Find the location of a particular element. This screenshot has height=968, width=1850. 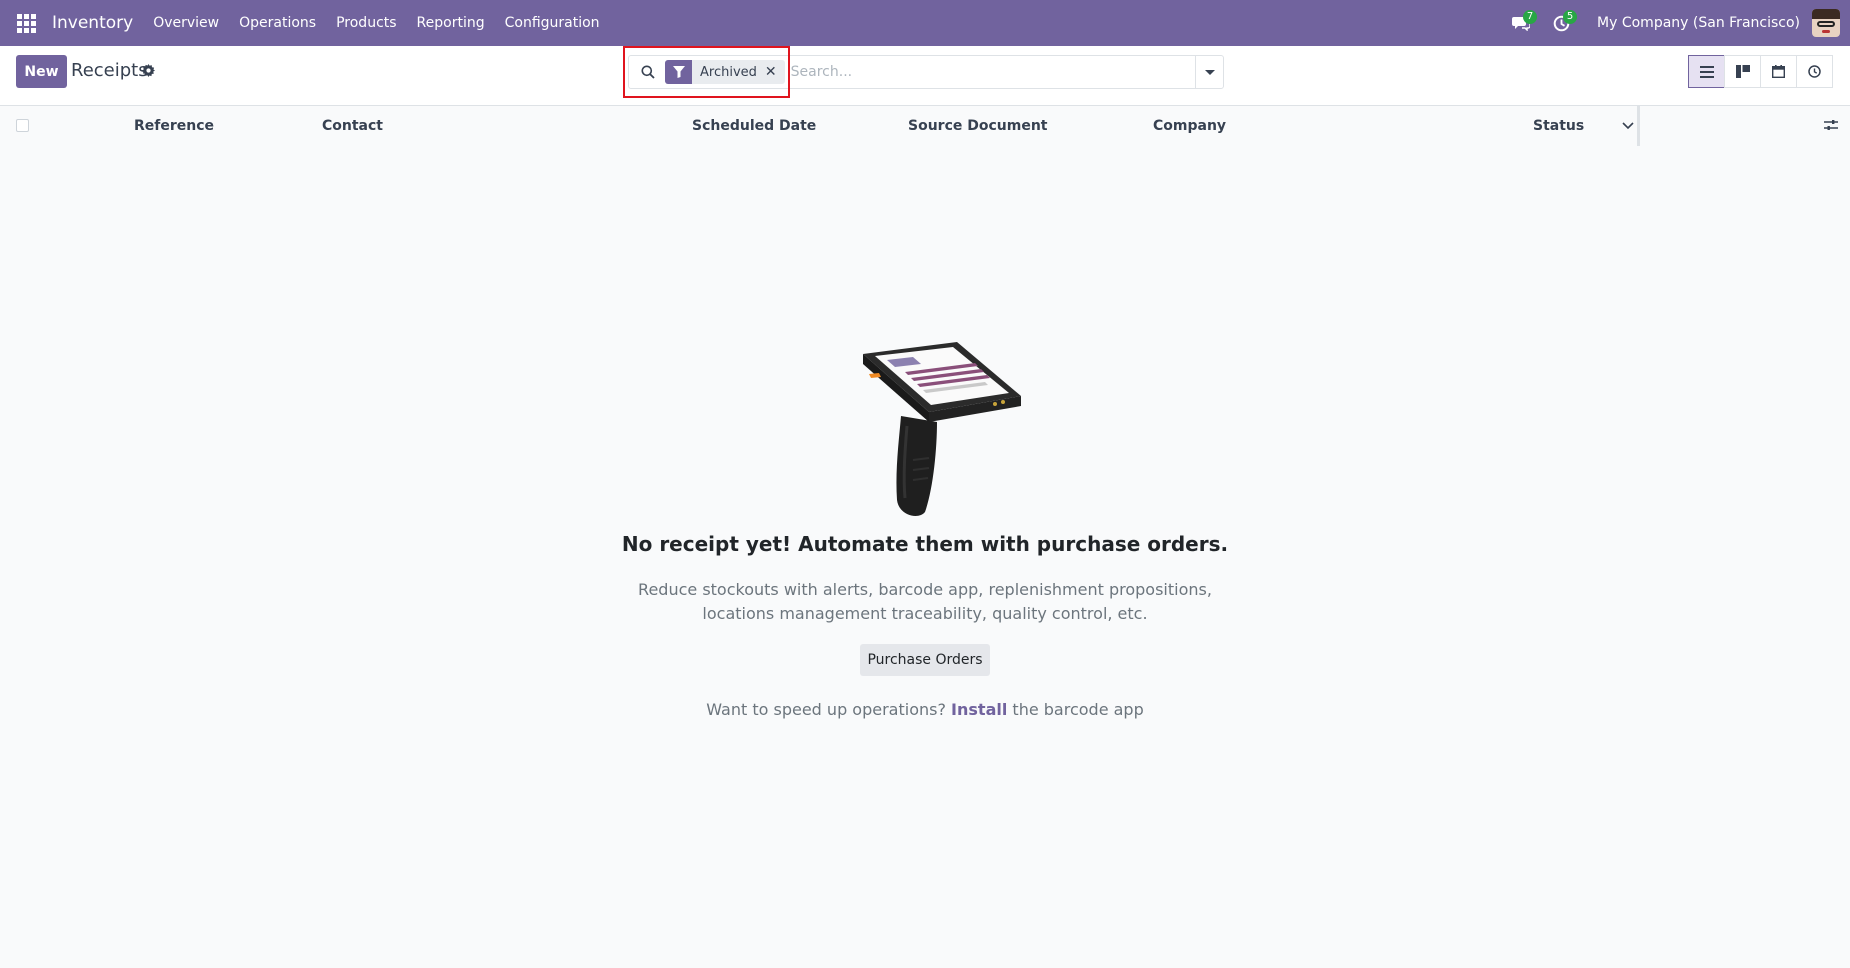

messages-icon: 7 is located at coordinates (1521, 23).